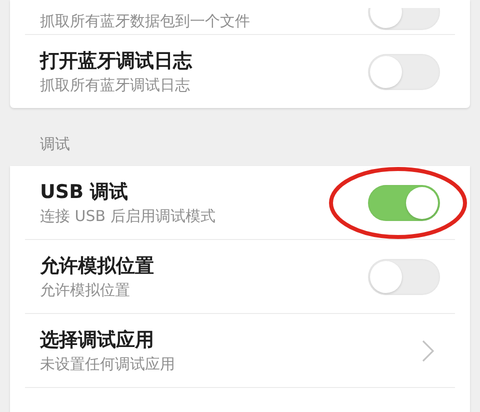 This screenshot has width=480, height=412. Describe the element at coordinates (97, 339) in the screenshot. I see `setting-title: 选择调试应用` at that location.